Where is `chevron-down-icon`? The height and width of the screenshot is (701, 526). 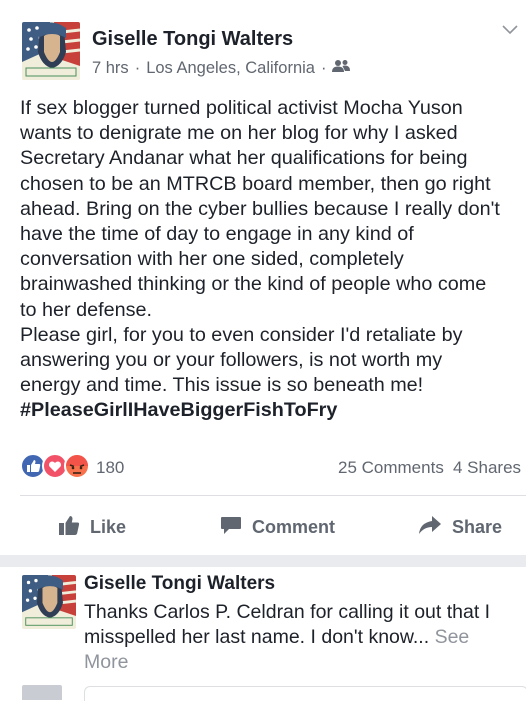 chevron-down-icon is located at coordinates (510, 31).